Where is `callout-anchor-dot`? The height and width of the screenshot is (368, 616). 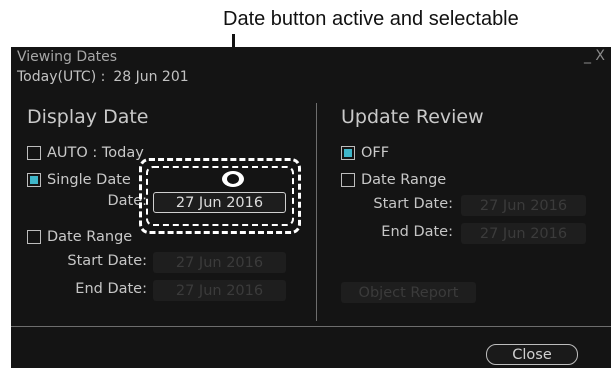 callout-anchor-dot is located at coordinates (233, 179).